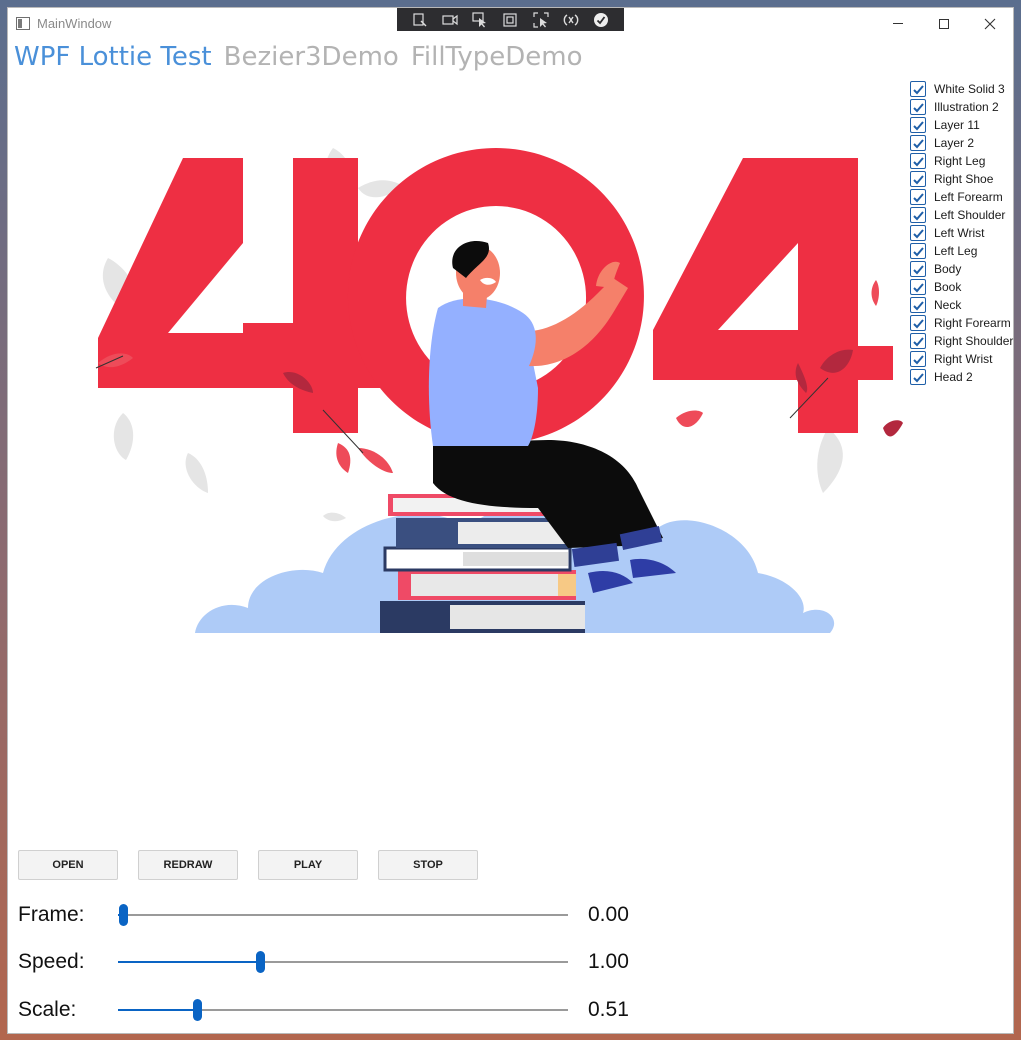  What do you see at coordinates (343, 915) in the screenshot?
I see `frame-slider` at bounding box center [343, 915].